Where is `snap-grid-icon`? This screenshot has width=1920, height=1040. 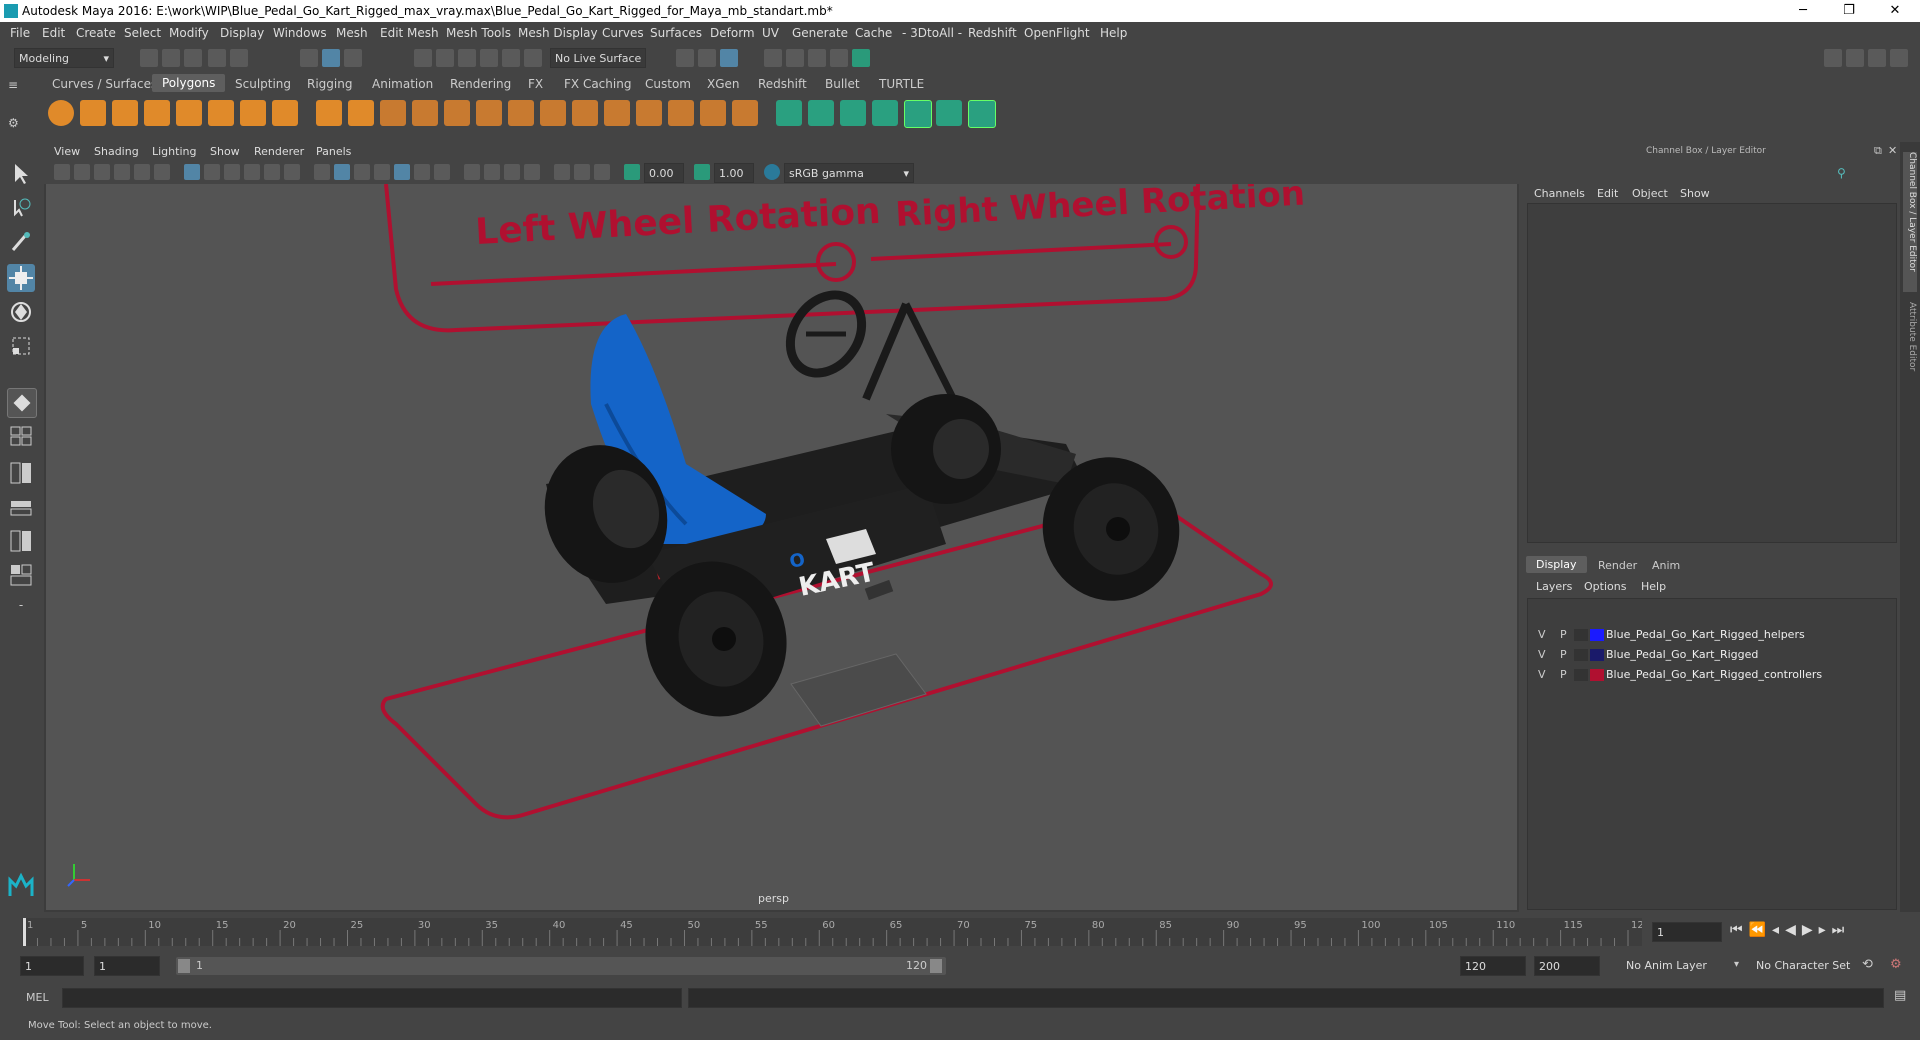 snap-grid-icon is located at coordinates (423, 58).